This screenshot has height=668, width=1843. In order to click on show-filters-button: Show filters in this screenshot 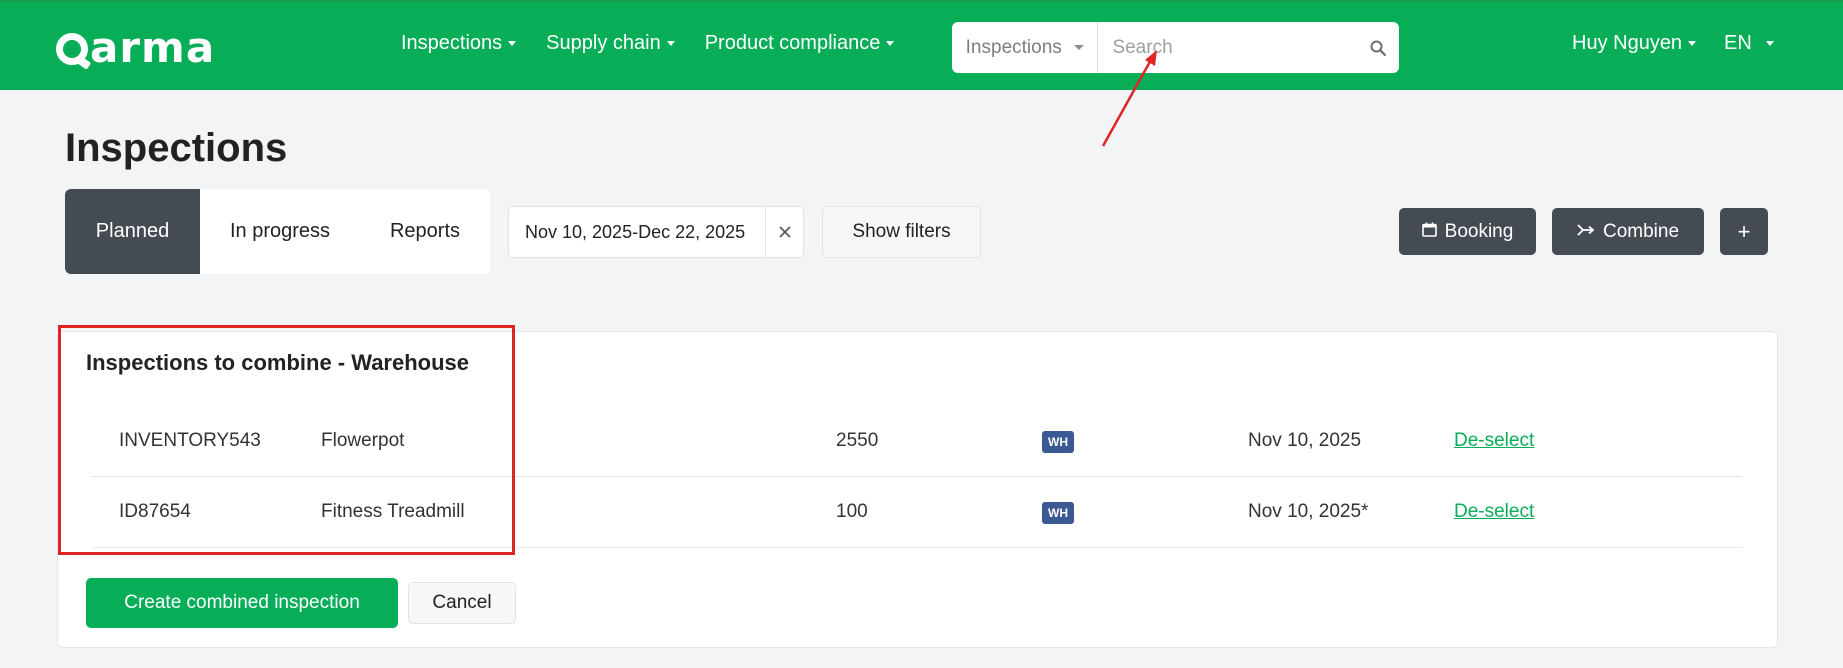, I will do `click(901, 232)`.